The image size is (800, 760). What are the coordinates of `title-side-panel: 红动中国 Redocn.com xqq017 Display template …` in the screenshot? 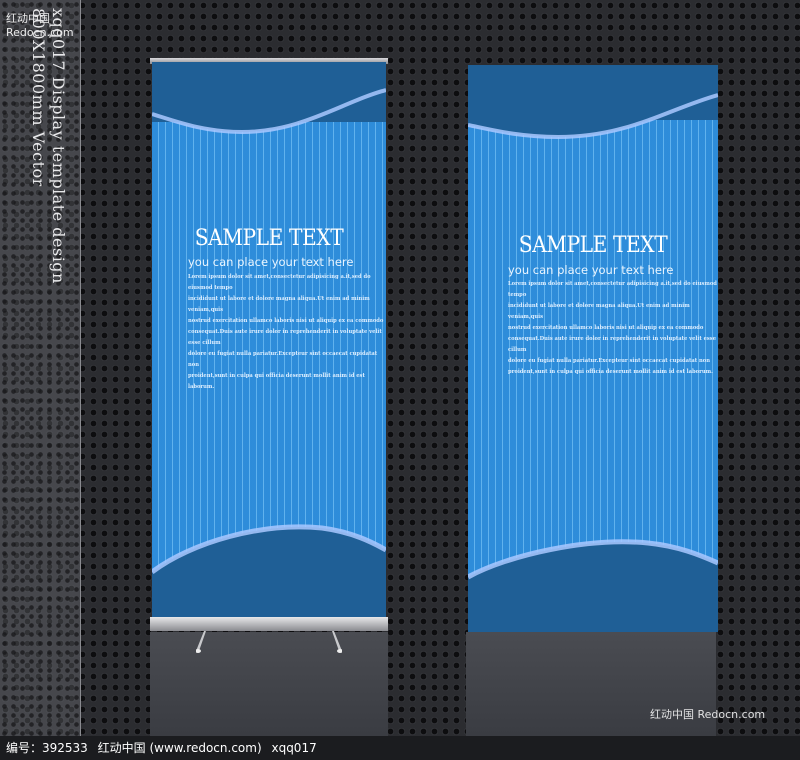 It's located at (40, 368).